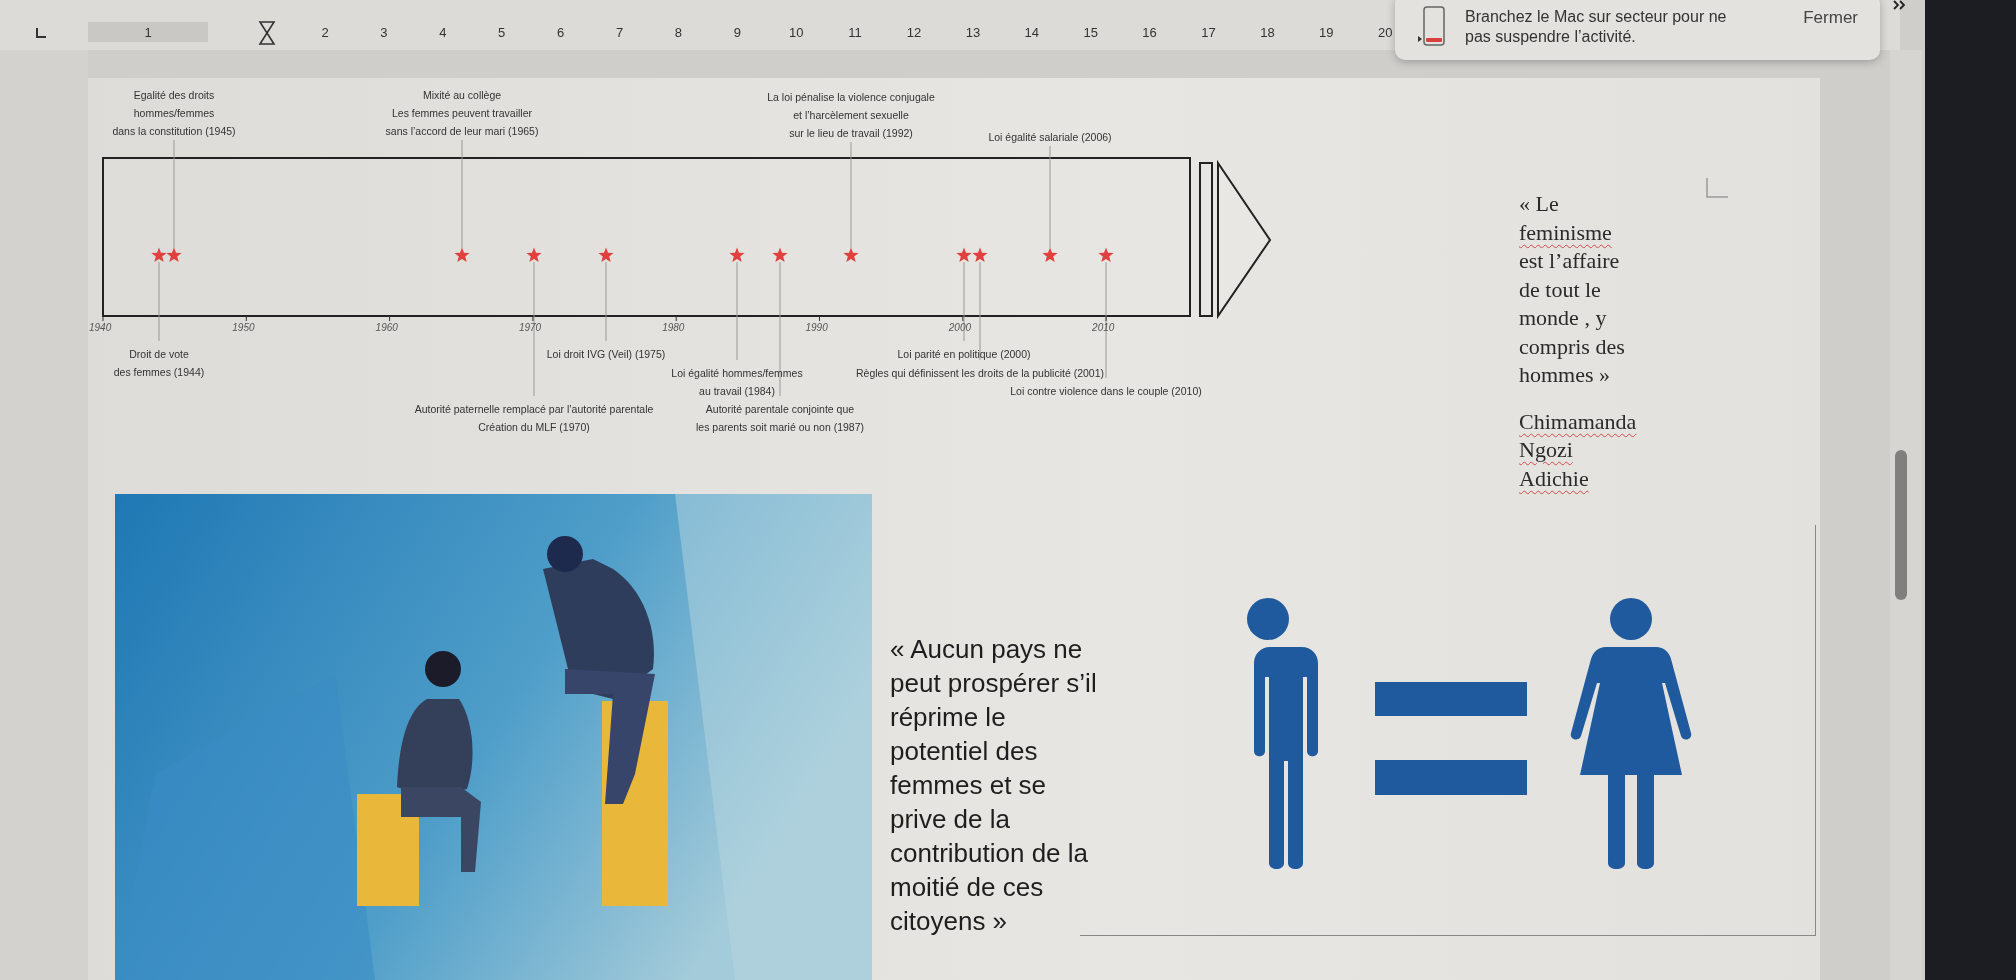 The width and height of the screenshot is (2016, 980). Describe the element at coordinates (678, 32) in the screenshot. I see `ruler-number: 8` at that location.